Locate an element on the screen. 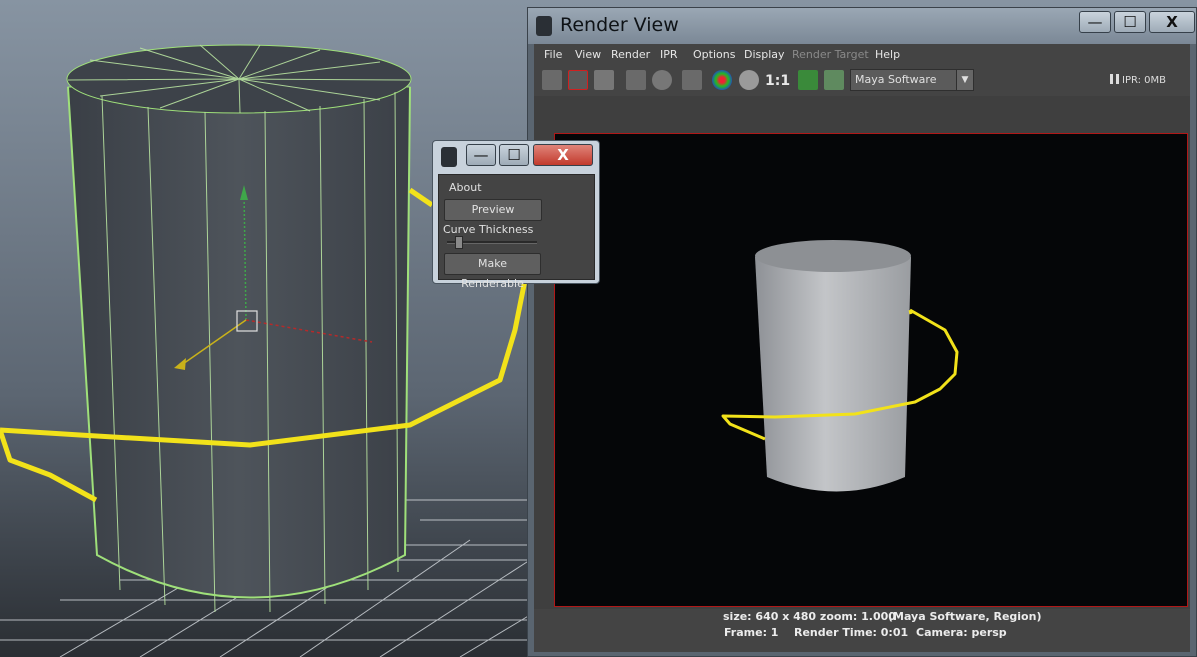 This screenshot has height=657, width=1197. status-camera: Camera: persp is located at coordinates (961, 632).